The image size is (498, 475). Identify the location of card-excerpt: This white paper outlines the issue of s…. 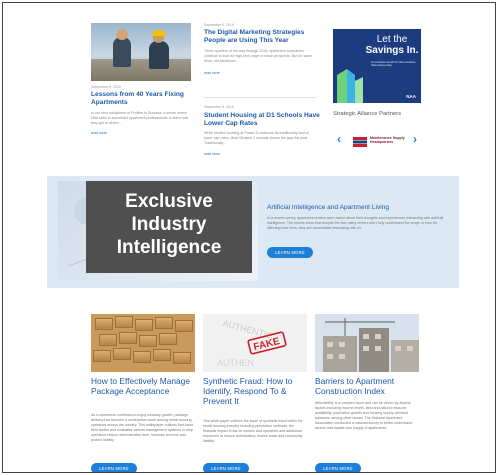
(253, 431).